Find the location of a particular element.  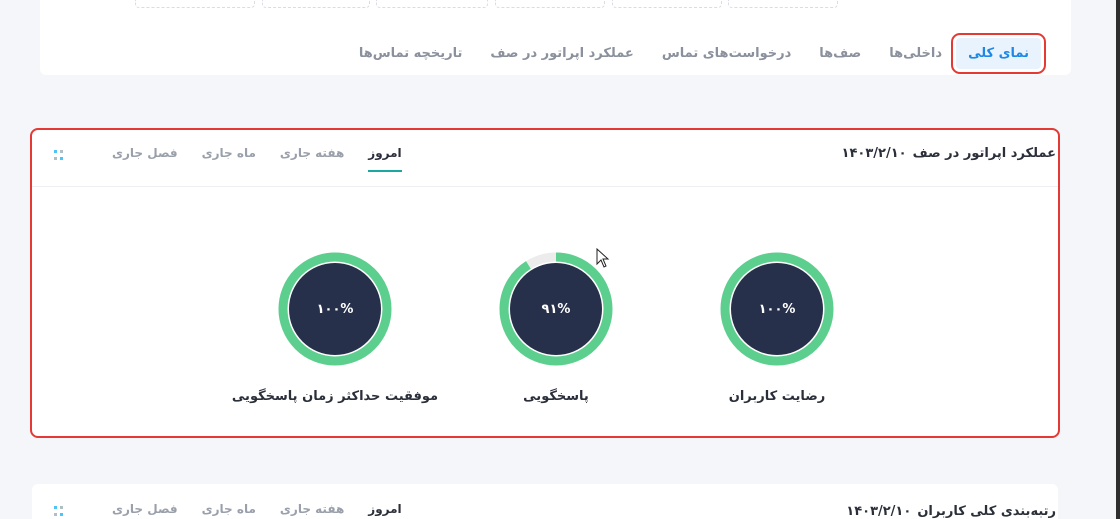

card-title-text: عملکرد اپراتور در صف is located at coordinates (984, 153).